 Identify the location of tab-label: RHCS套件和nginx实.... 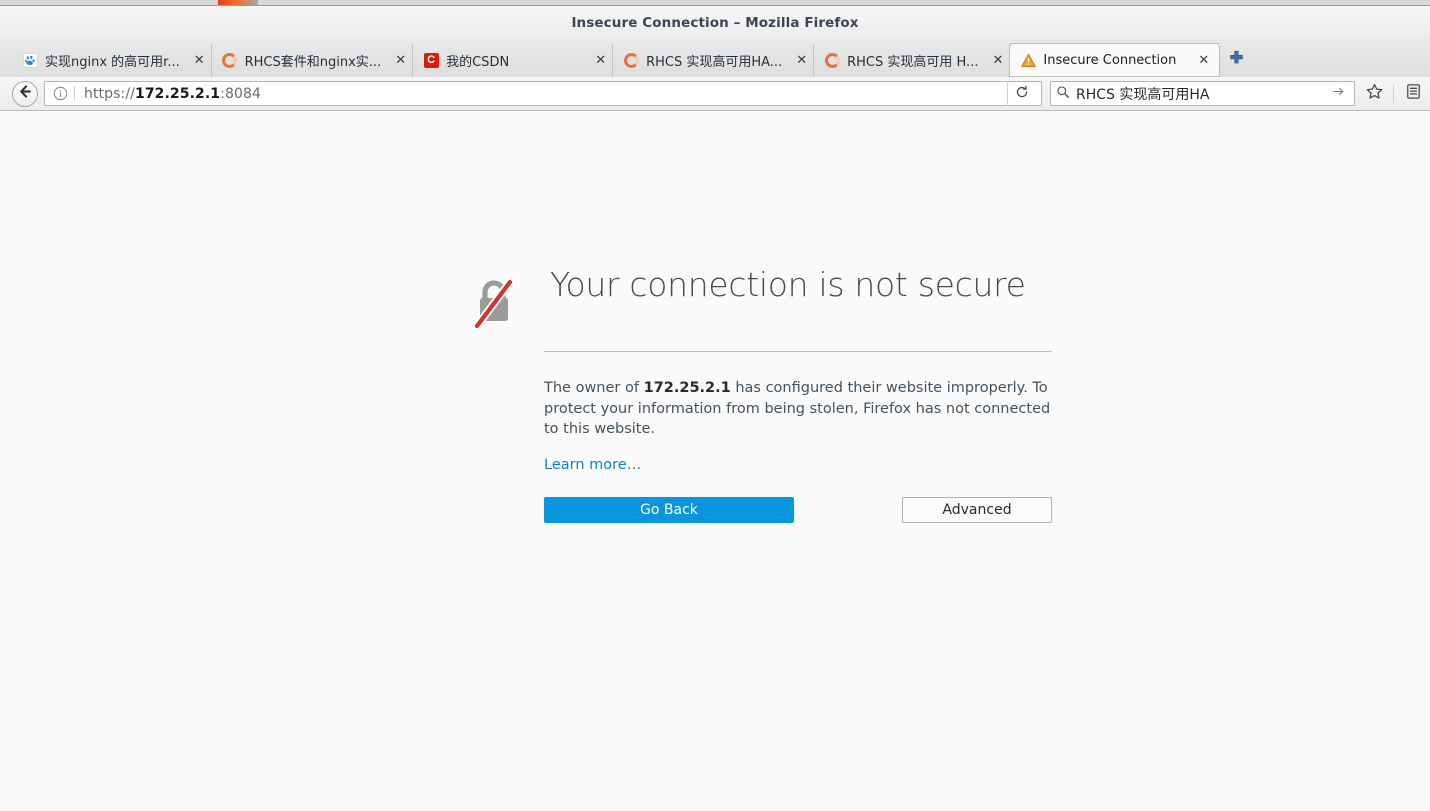
(313, 62).